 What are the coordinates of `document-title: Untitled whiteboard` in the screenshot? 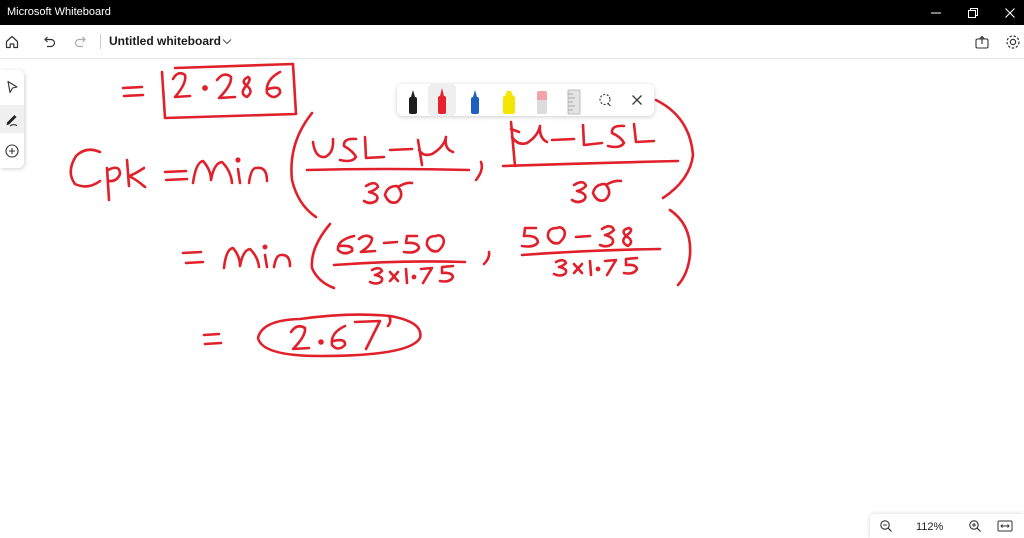 It's located at (165, 41).